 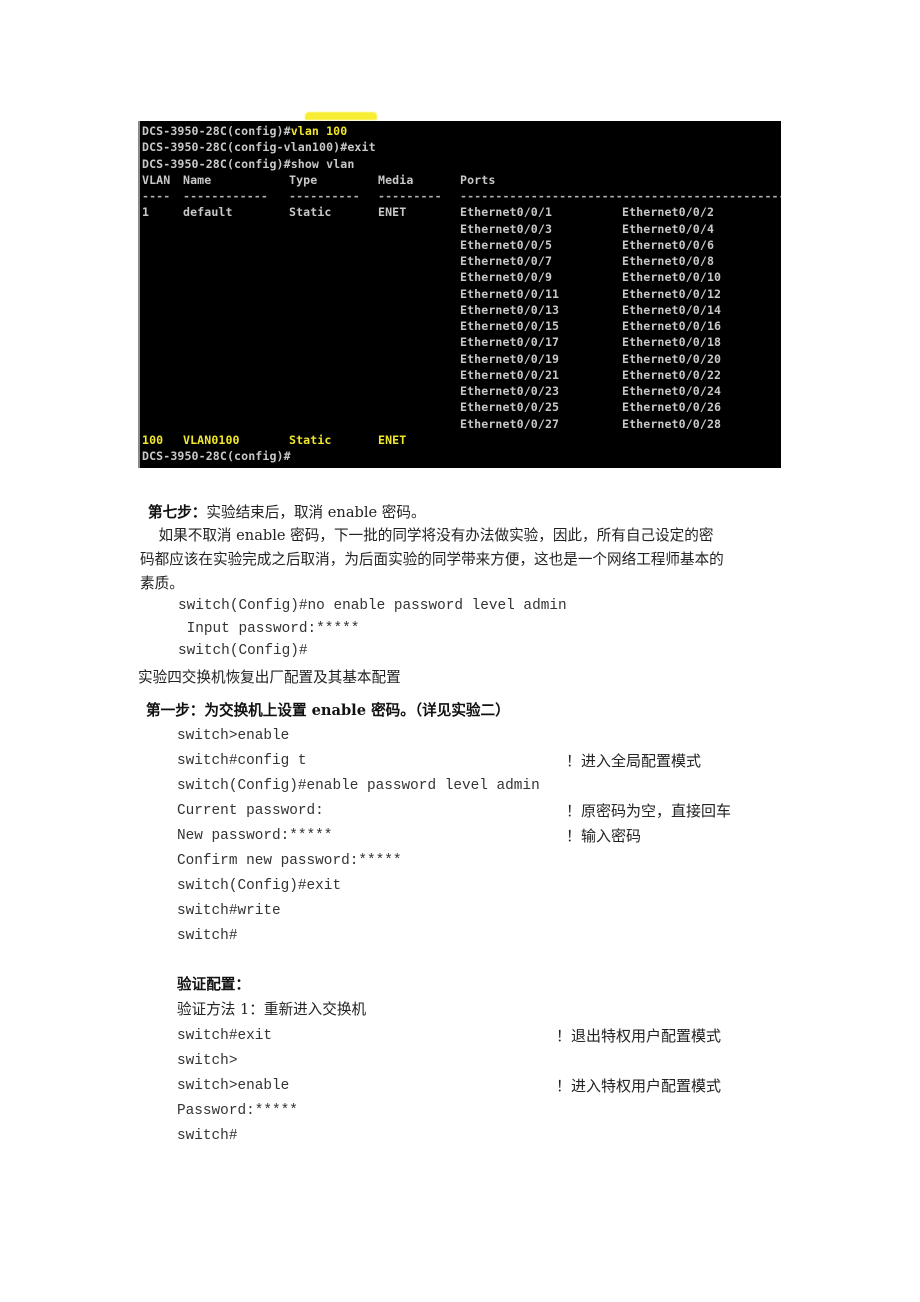 What do you see at coordinates (506, 277) in the screenshot?
I see `vlan-port: Ethernet0/0/9` at bounding box center [506, 277].